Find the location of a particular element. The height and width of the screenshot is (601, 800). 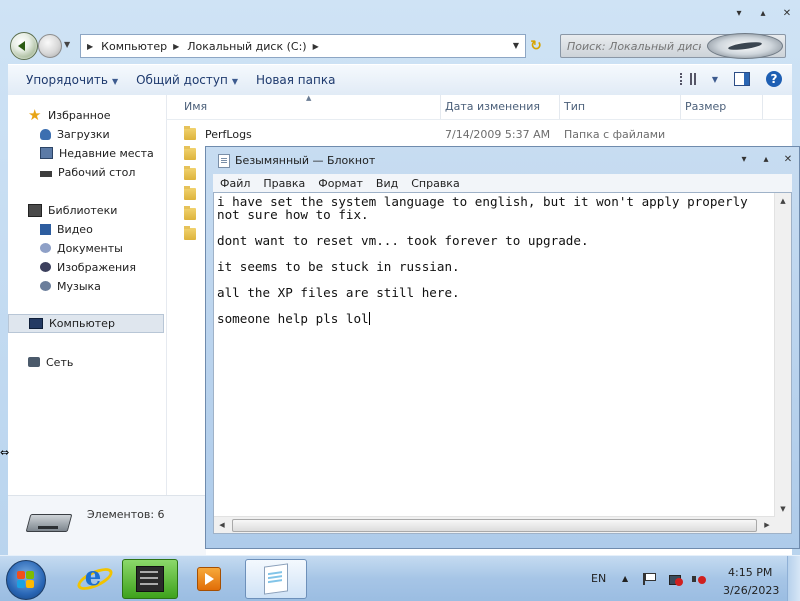

language-indicator: EN is located at coordinates (598, 578).